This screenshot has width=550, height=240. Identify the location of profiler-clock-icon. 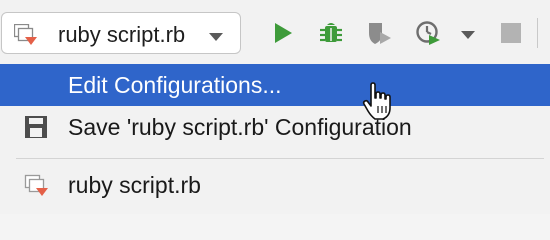
(428, 33).